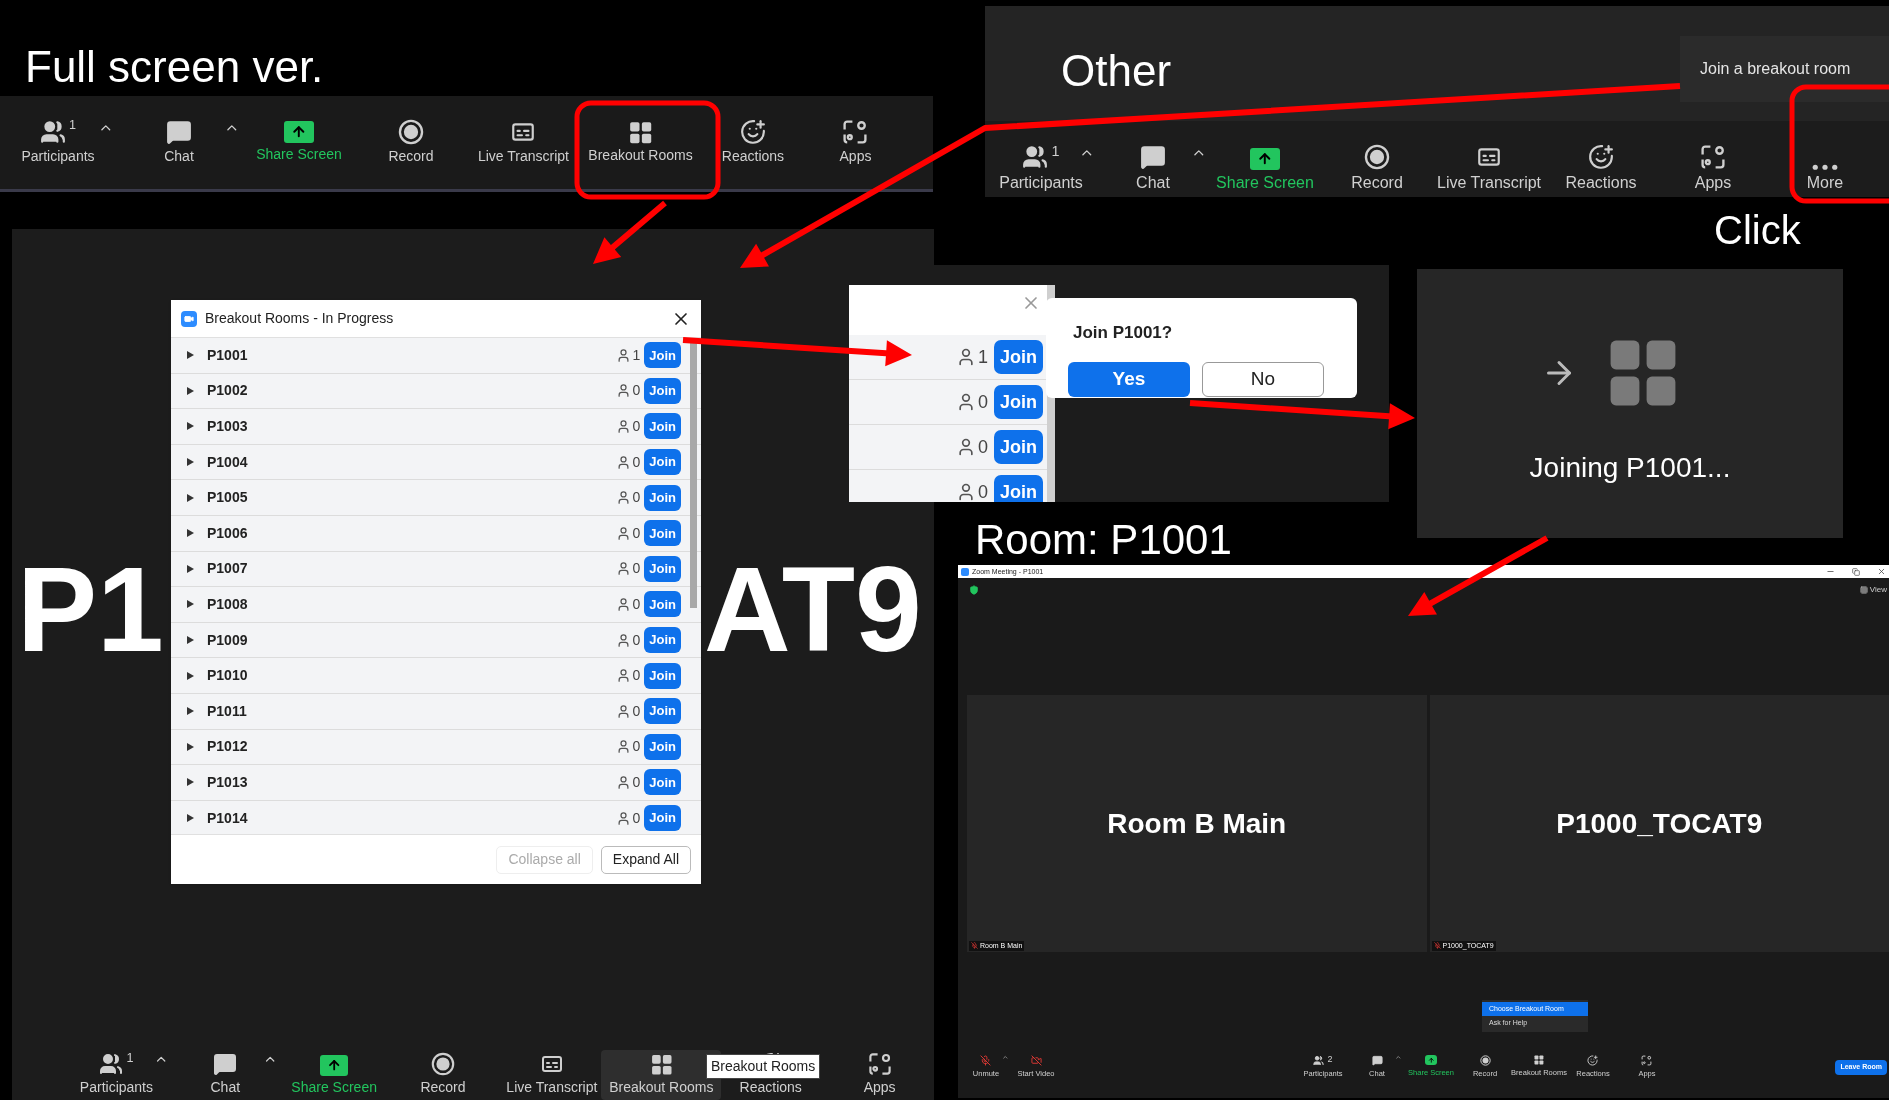  Describe the element at coordinates (1431, 1060) in the screenshot. I see `upload-arrow-icon` at that location.